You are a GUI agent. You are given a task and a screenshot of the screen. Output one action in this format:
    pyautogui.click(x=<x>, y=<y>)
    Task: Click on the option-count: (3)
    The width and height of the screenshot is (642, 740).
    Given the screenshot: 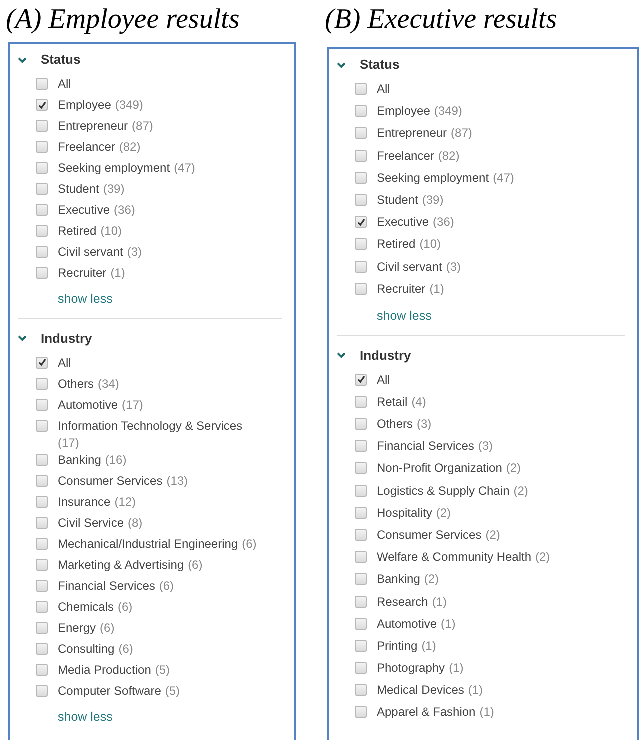 What is the action you would take?
    pyautogui.click(x=486, y=447)
    